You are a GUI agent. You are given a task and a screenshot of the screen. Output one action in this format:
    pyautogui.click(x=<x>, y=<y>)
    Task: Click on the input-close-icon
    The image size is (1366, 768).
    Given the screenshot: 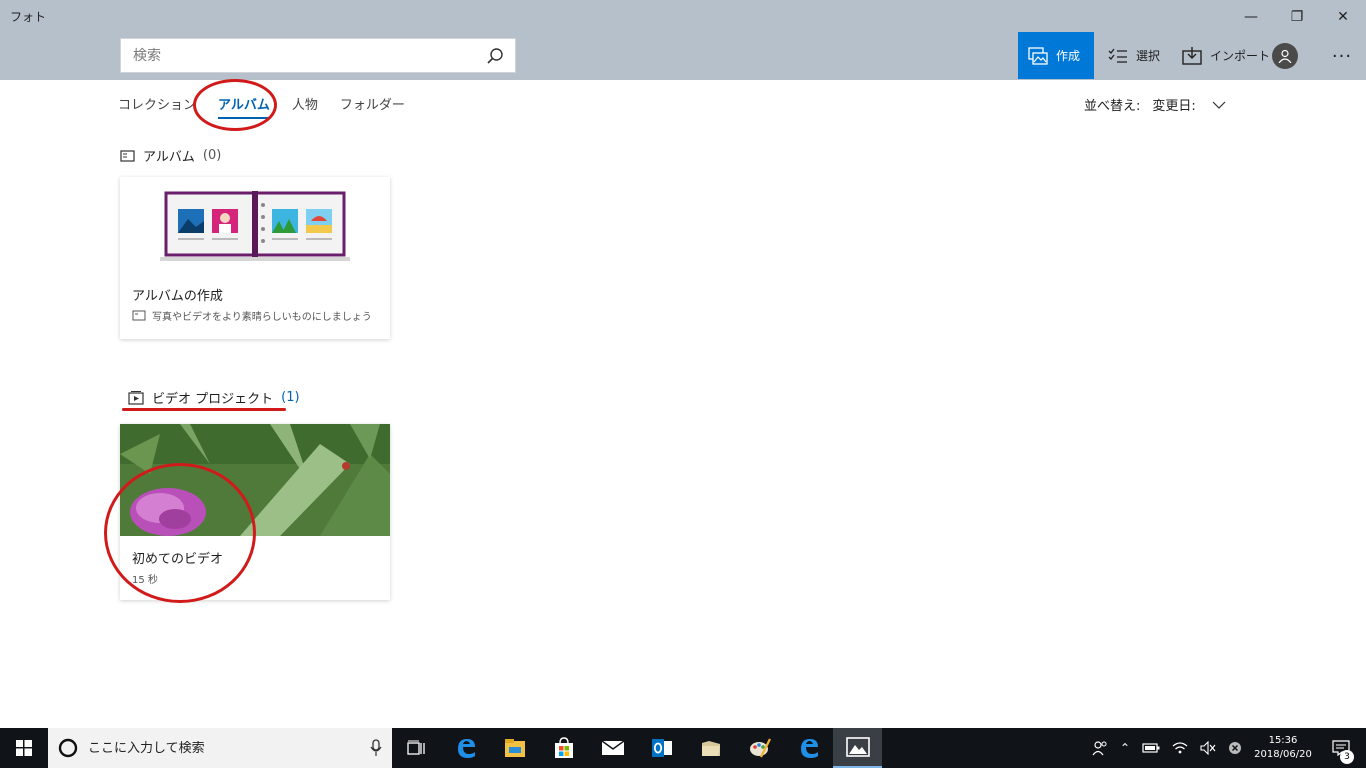 What is the action you would take?
    pyautogui.click(x=1235, y=748)
    